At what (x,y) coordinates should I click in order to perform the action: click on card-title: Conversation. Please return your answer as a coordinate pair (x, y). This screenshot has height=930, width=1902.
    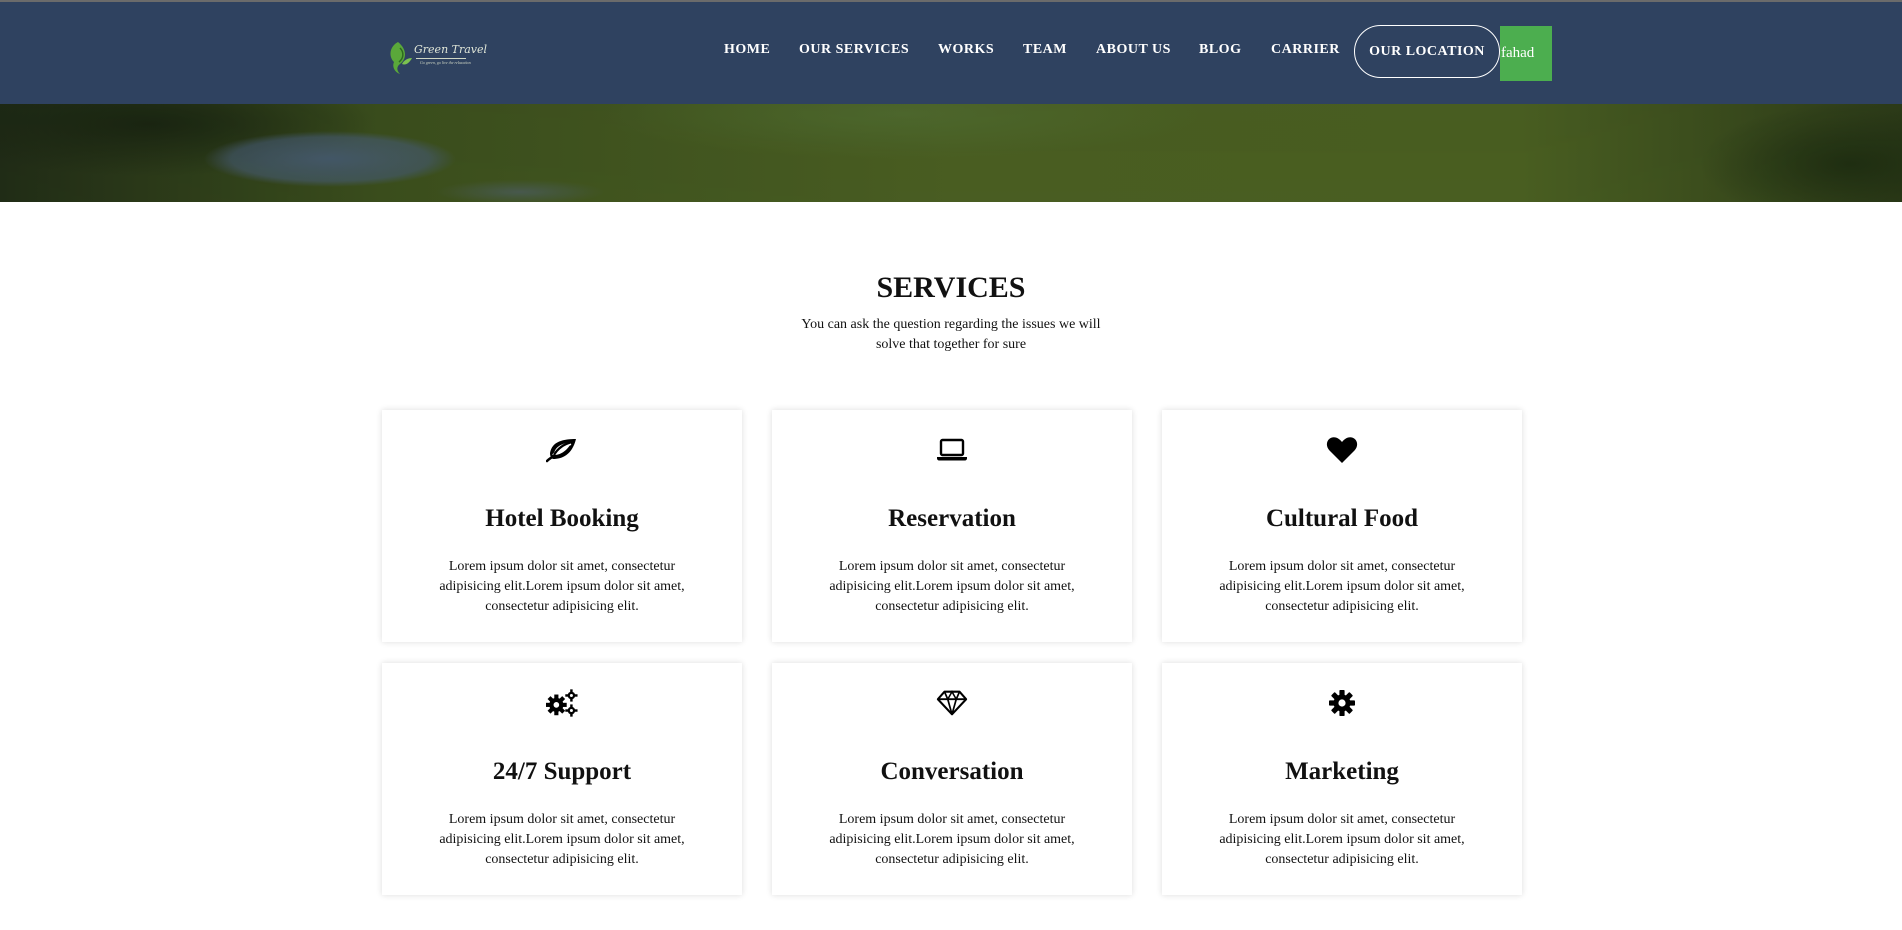
    Looking at the image, I should click on (952, 771).